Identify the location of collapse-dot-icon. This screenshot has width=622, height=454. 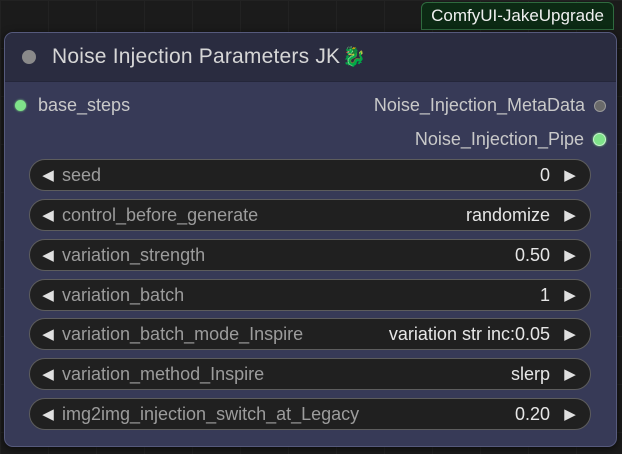
(29, 57).